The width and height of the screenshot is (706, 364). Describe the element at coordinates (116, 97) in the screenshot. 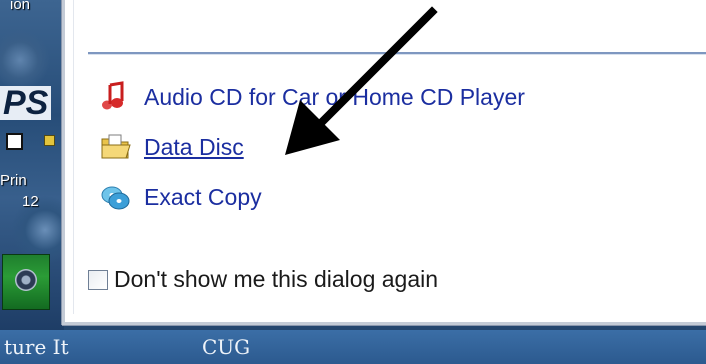

I see `music-note-icon` at that location.